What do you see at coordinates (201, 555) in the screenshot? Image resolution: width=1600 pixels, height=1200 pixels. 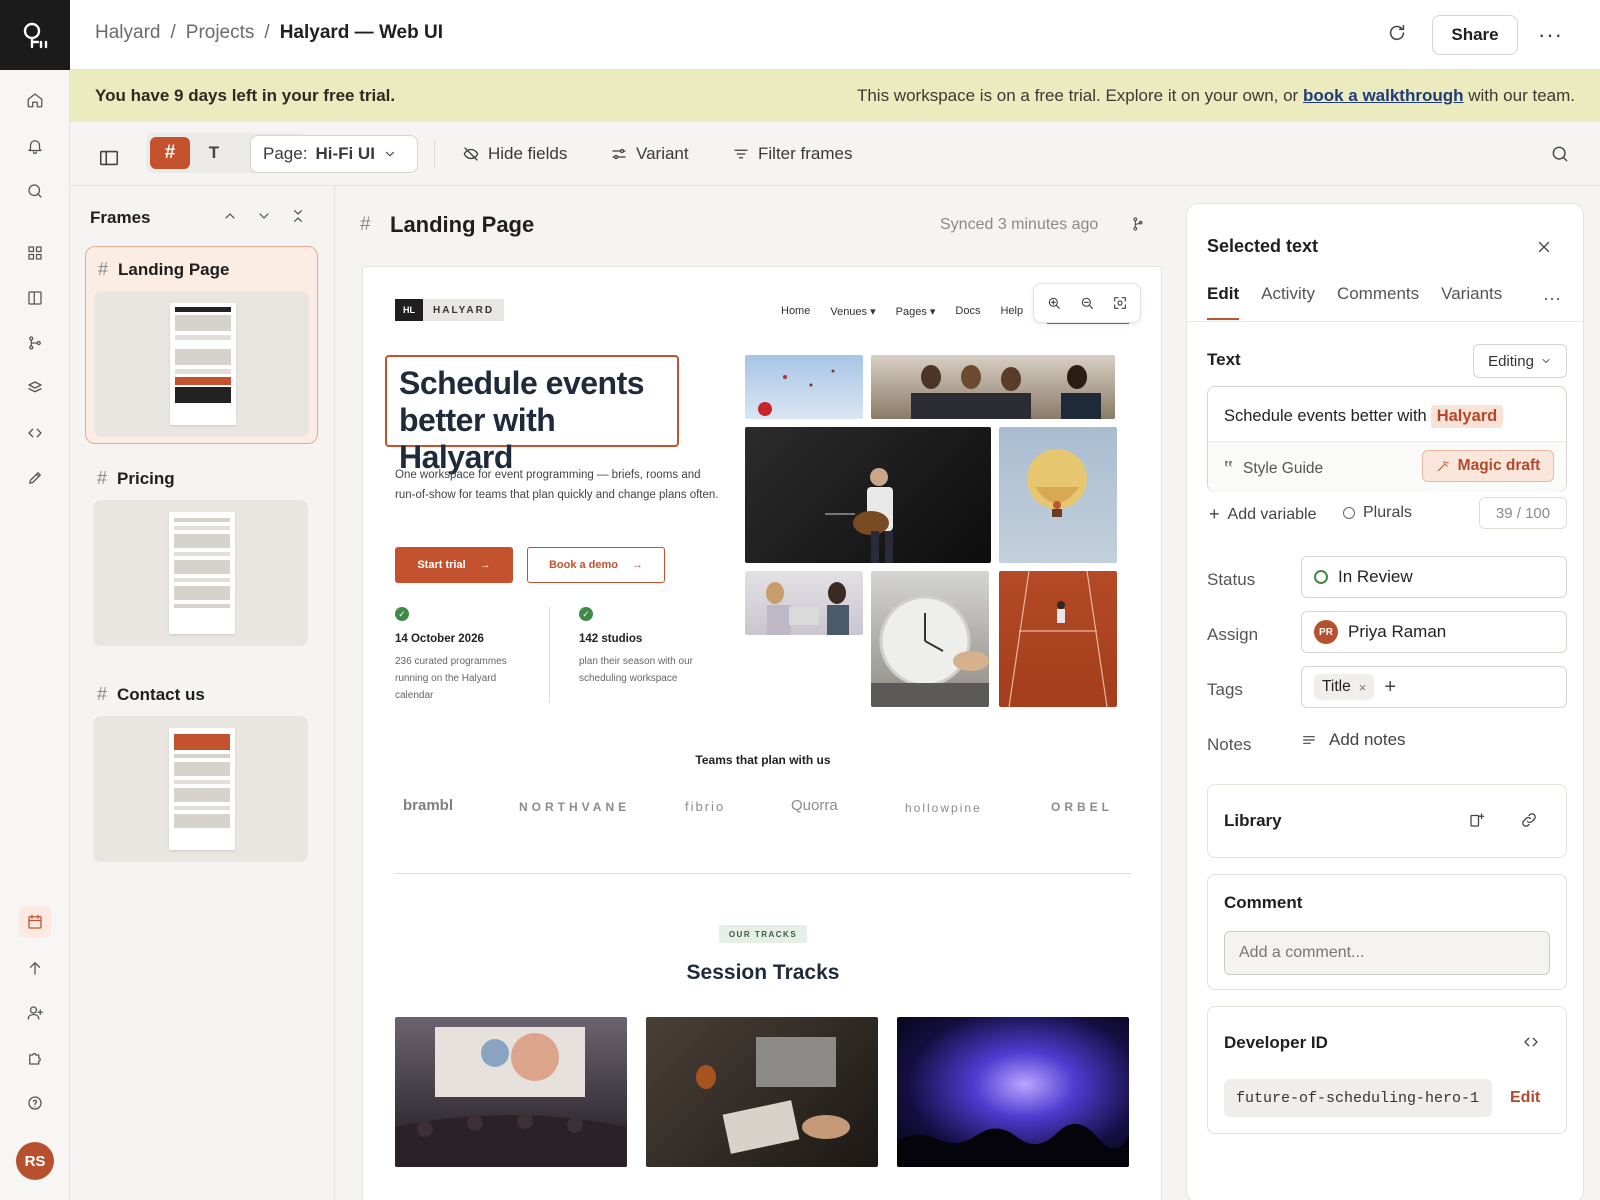 I see `frame-item-pricing: # Pricing` at bounding box center [201, 555].